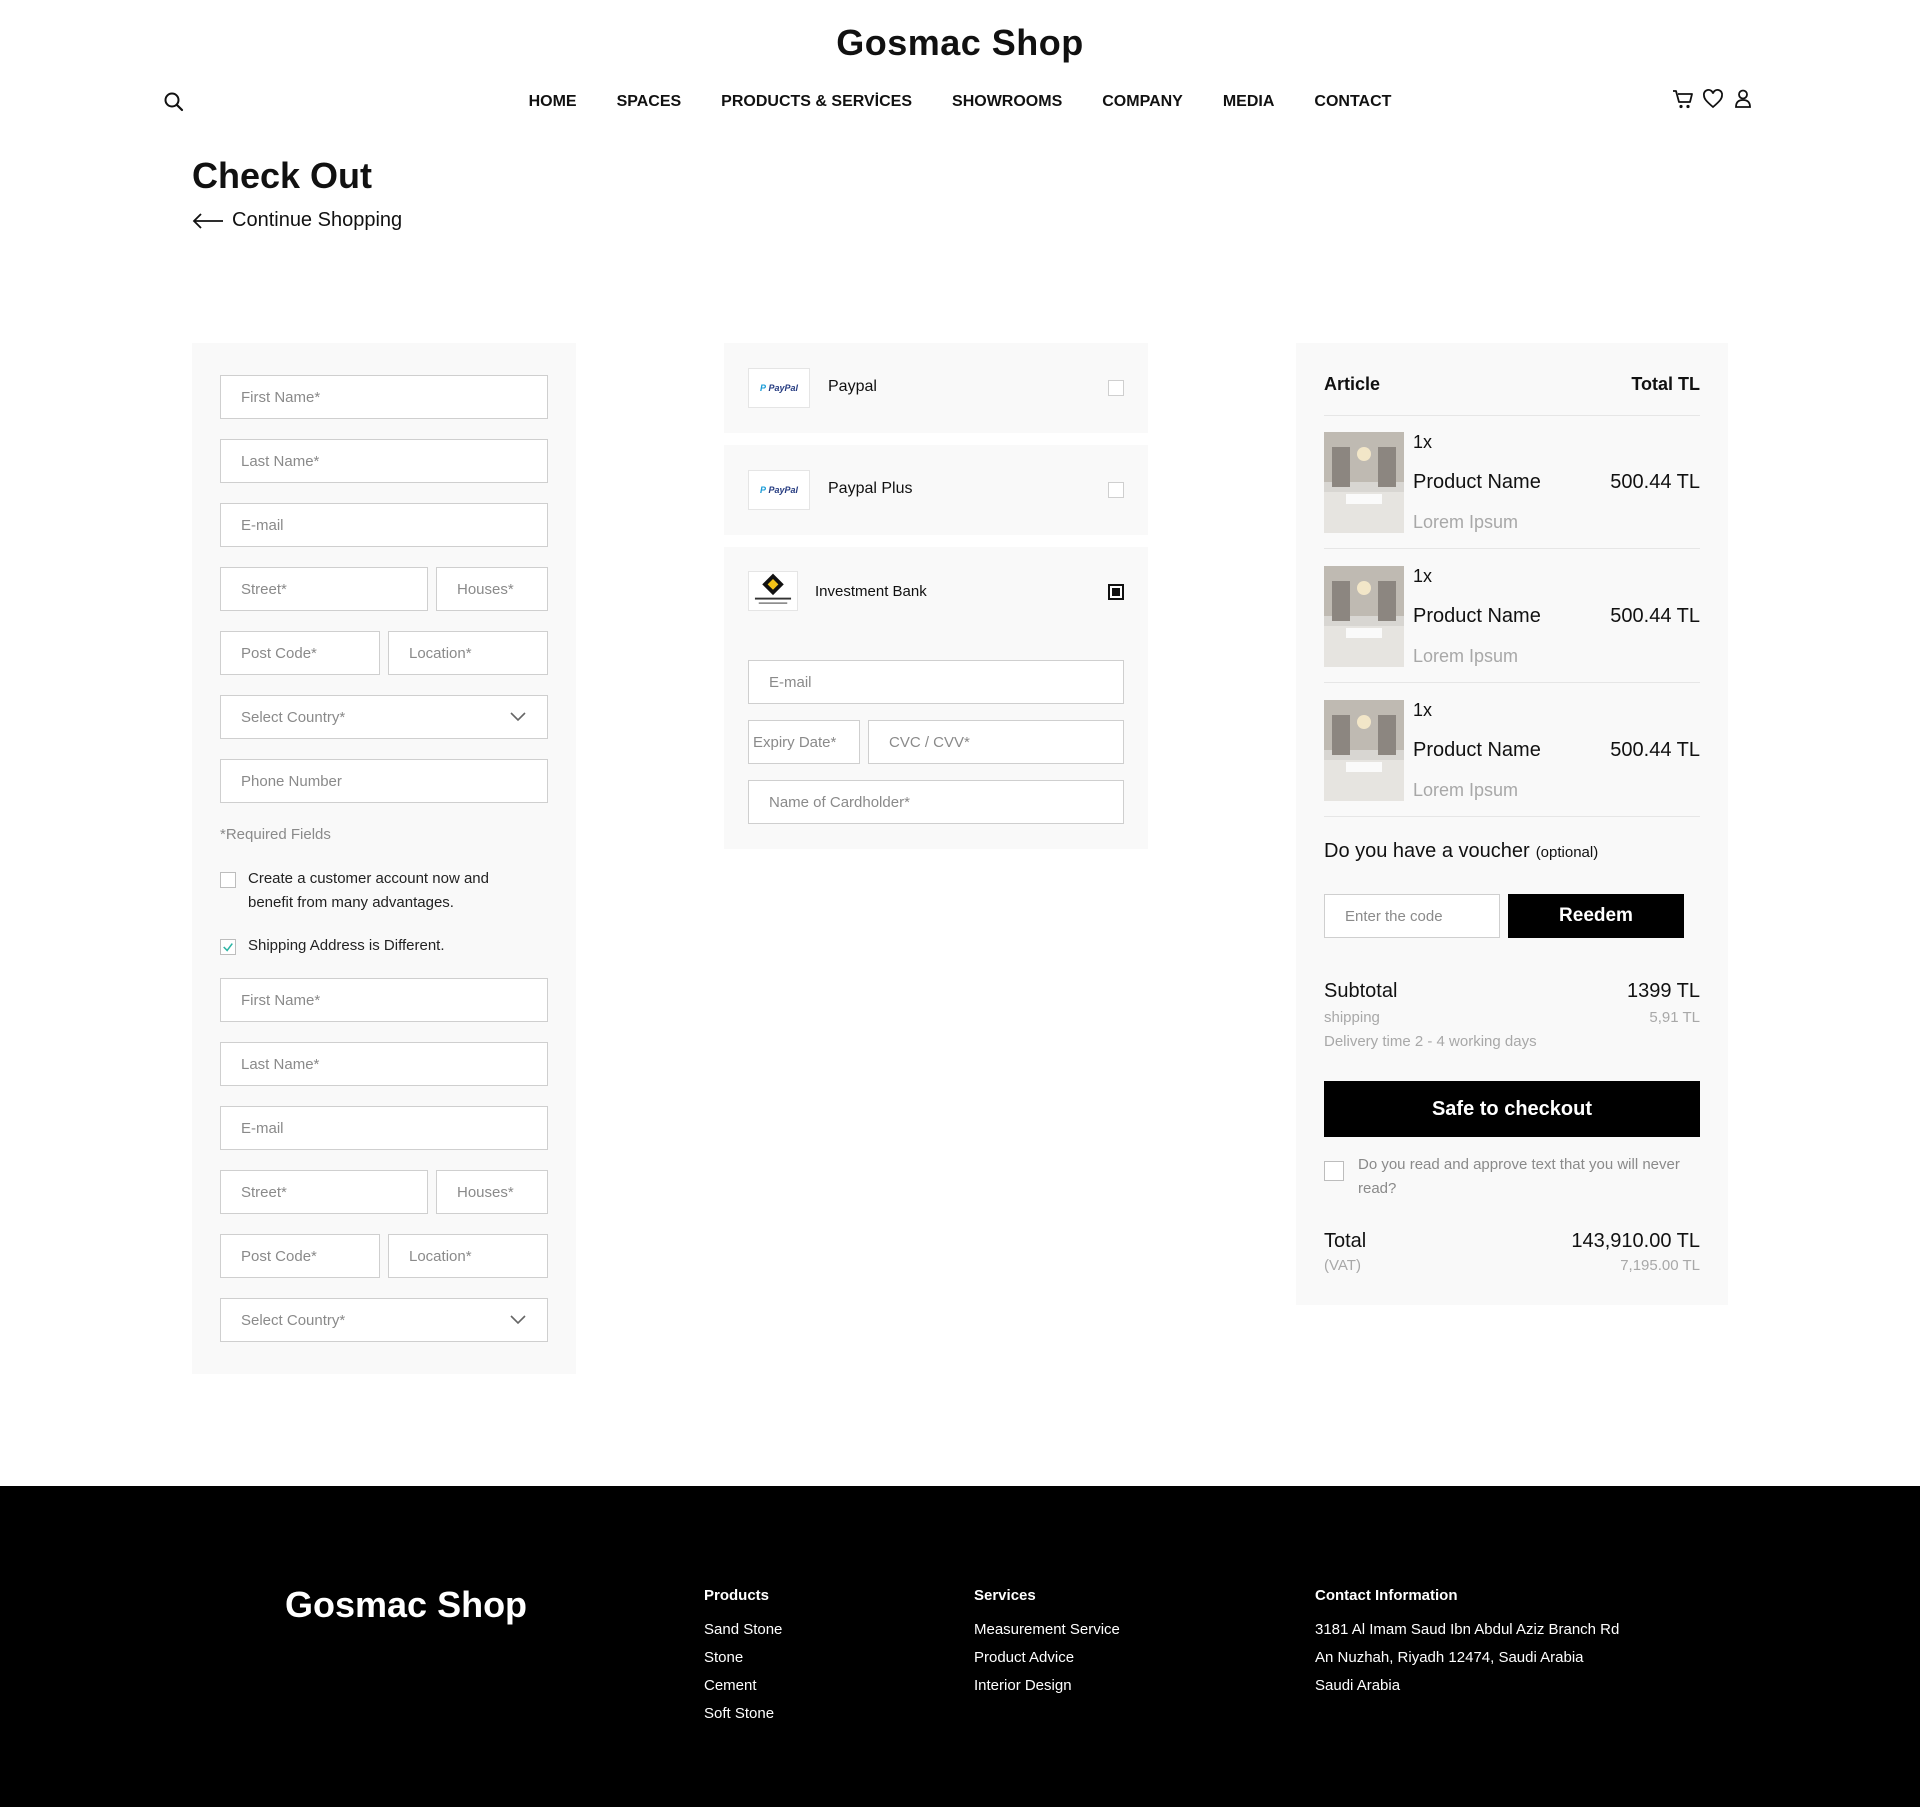 The height and width of the screenshot is (1807, 1920). I want to click on footer-link: Cement, so click(743, 1686).